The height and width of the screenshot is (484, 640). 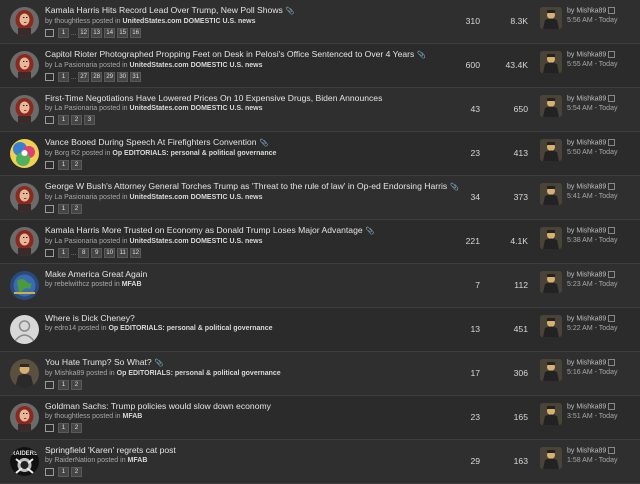 I want to click on page-link: 14, so click(x=110, y=33).